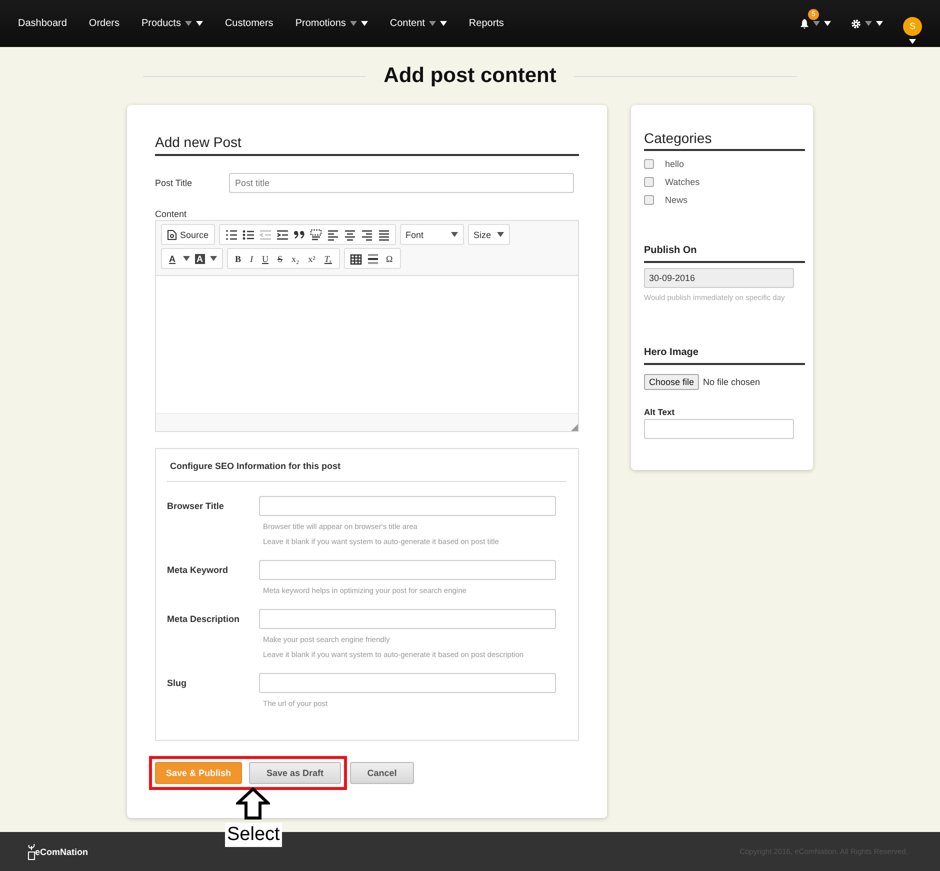 This screenshot has height=871, width=940. Describe the element at coordinates (328, 259) in the screenshot. I see `format-button: Tₓ` at that location.